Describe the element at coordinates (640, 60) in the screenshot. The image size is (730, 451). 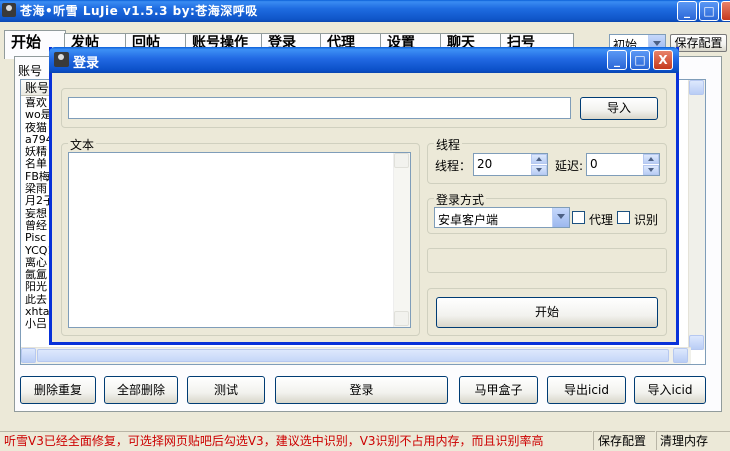
I see `dialog-maximize-icon: □` at that location.